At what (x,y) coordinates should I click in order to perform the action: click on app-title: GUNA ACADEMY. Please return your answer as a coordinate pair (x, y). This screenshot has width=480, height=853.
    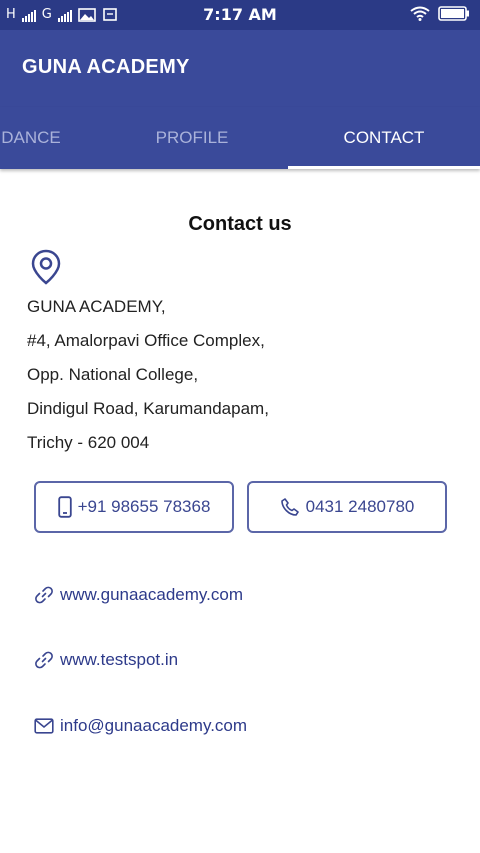
    Looking at the image, I should click on (106, 67).